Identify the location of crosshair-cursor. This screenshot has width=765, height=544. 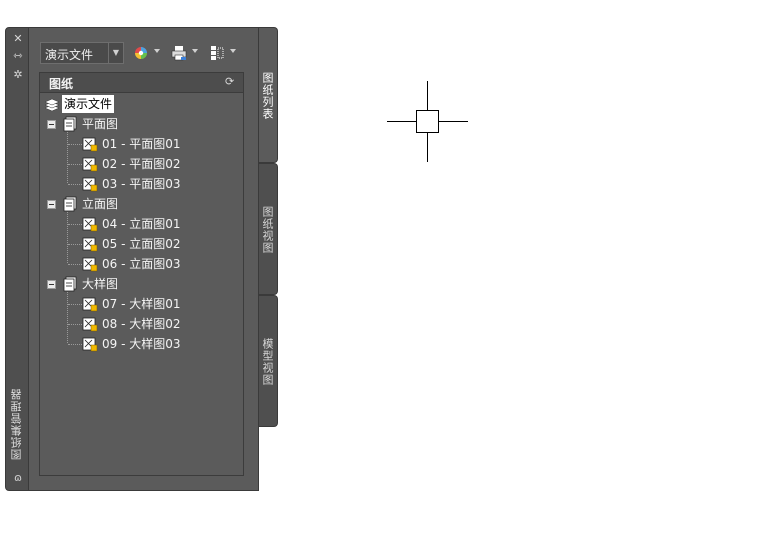
(427, 121).